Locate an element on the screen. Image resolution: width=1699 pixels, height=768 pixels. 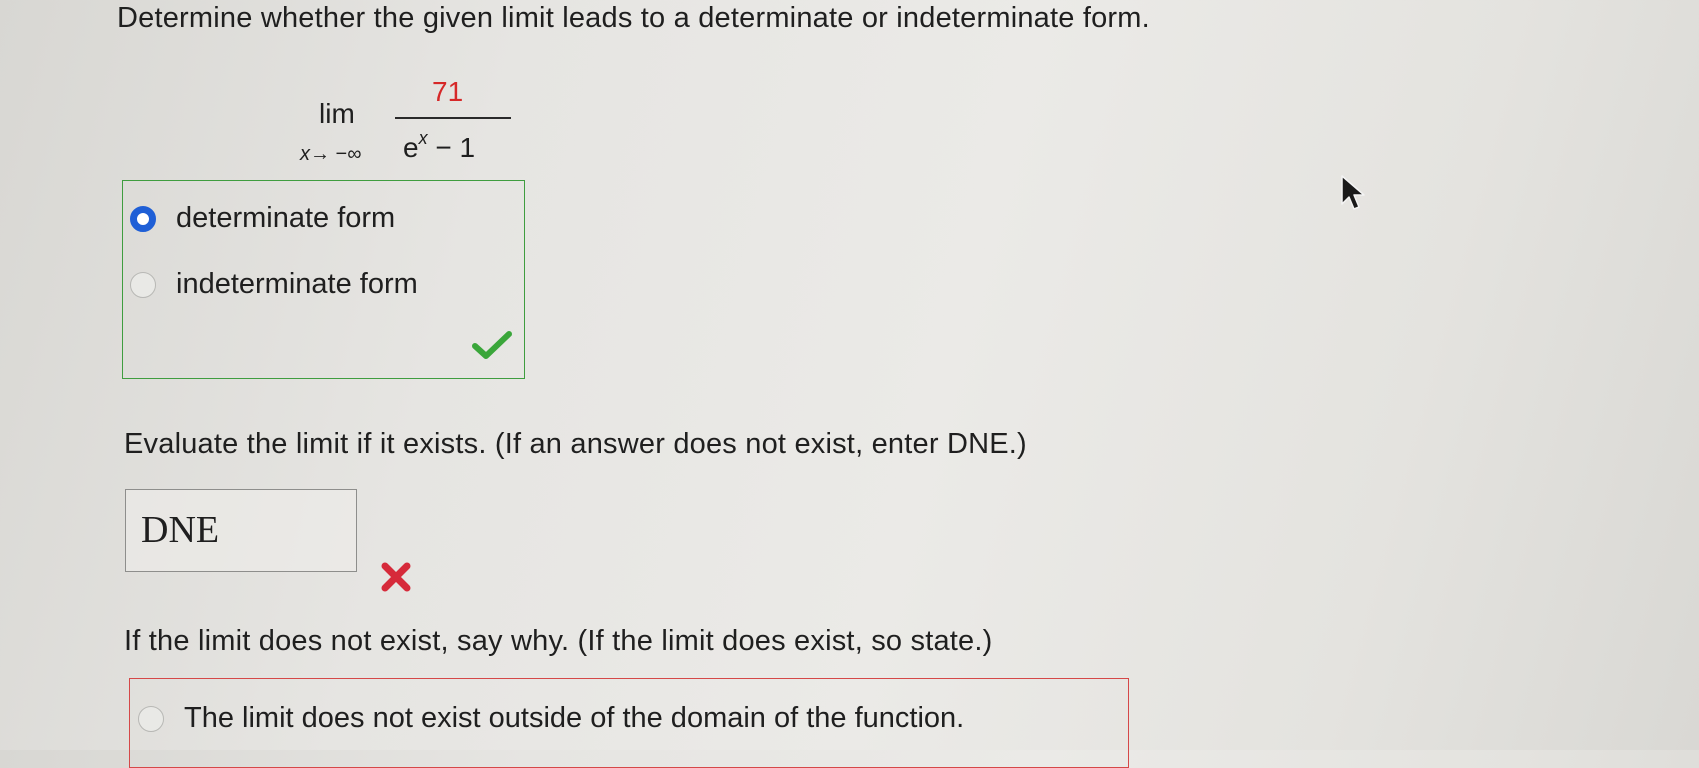
fraction-denominator: ex − 1 is located at coordinates (439, 146).